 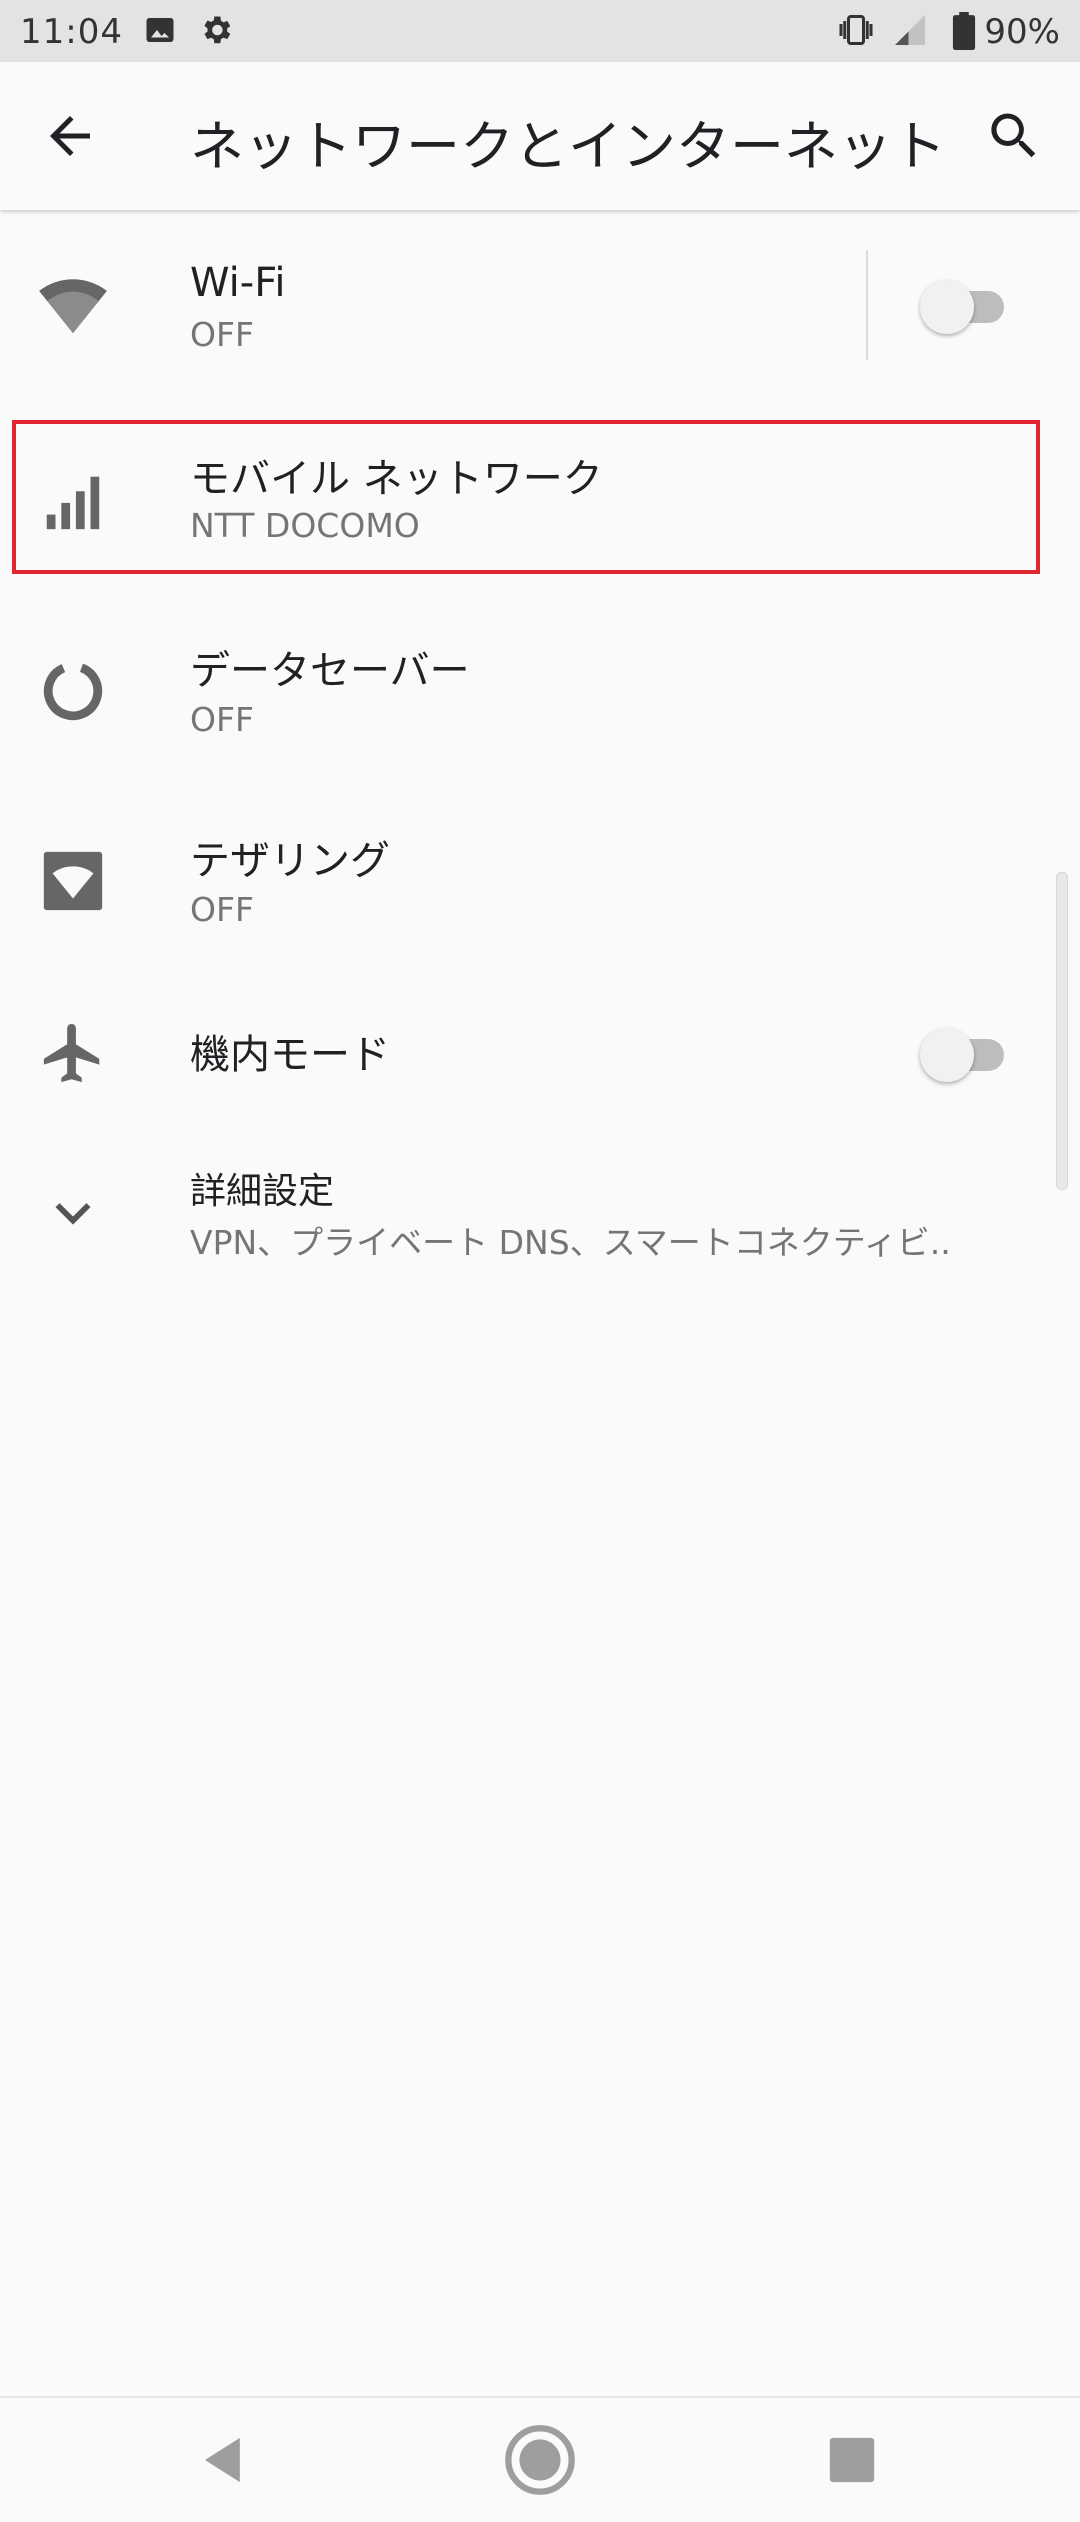 What do you see at coordinates (1014, 136) in the screenshot?
I see `search-icon` at bounding box center [1014, 136].